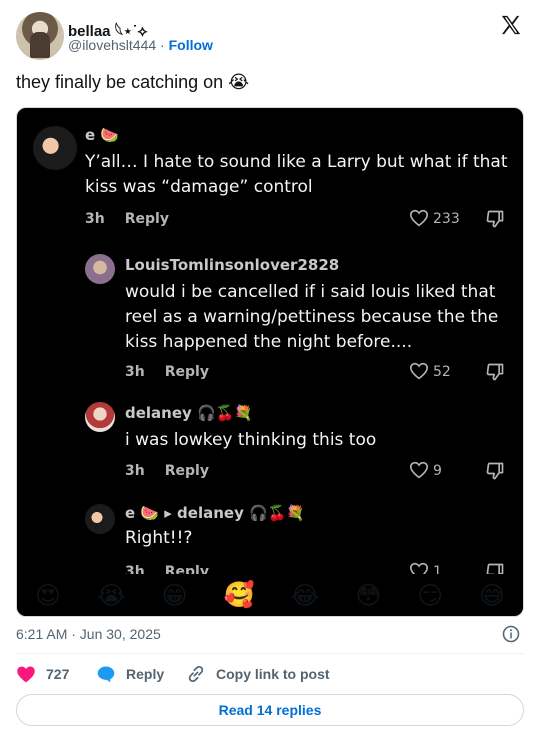 The image size is (540, 741). What do you see at coordinates (215, 513) in the screenshot?
I see `commenter-name: e 🍉 ▸ delaney 🎧🍒💐` at bounding box center [215, 513].